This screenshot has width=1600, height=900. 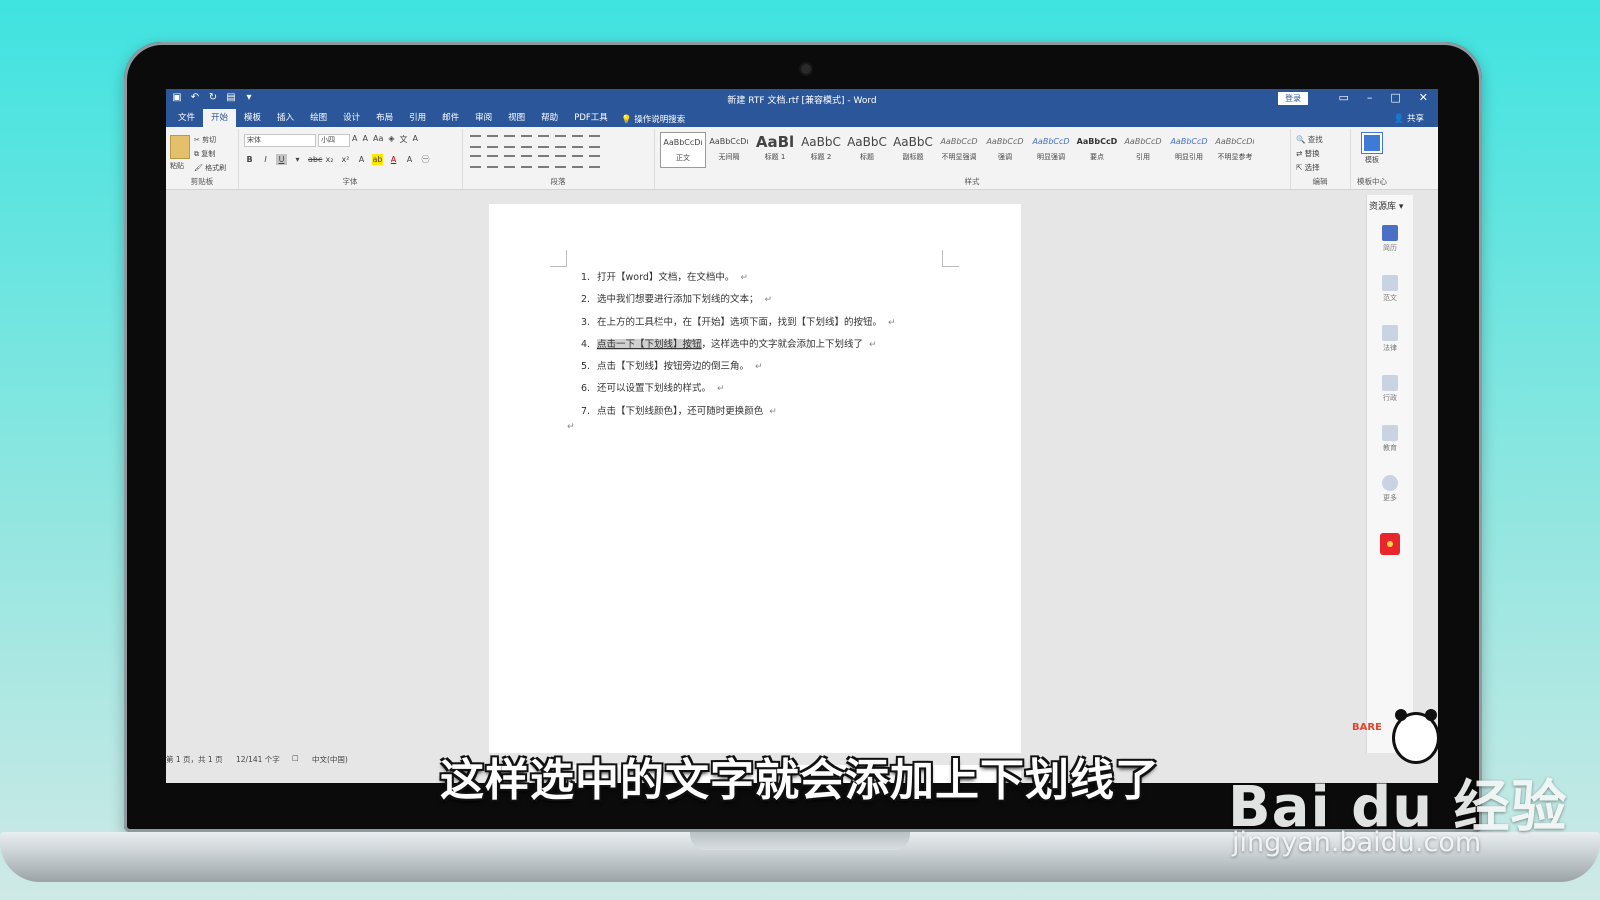 What do you see at coordinates (1395, 97) in the screenshot?
I see `maximize-icon: □` at bounding box center [1395, 97].